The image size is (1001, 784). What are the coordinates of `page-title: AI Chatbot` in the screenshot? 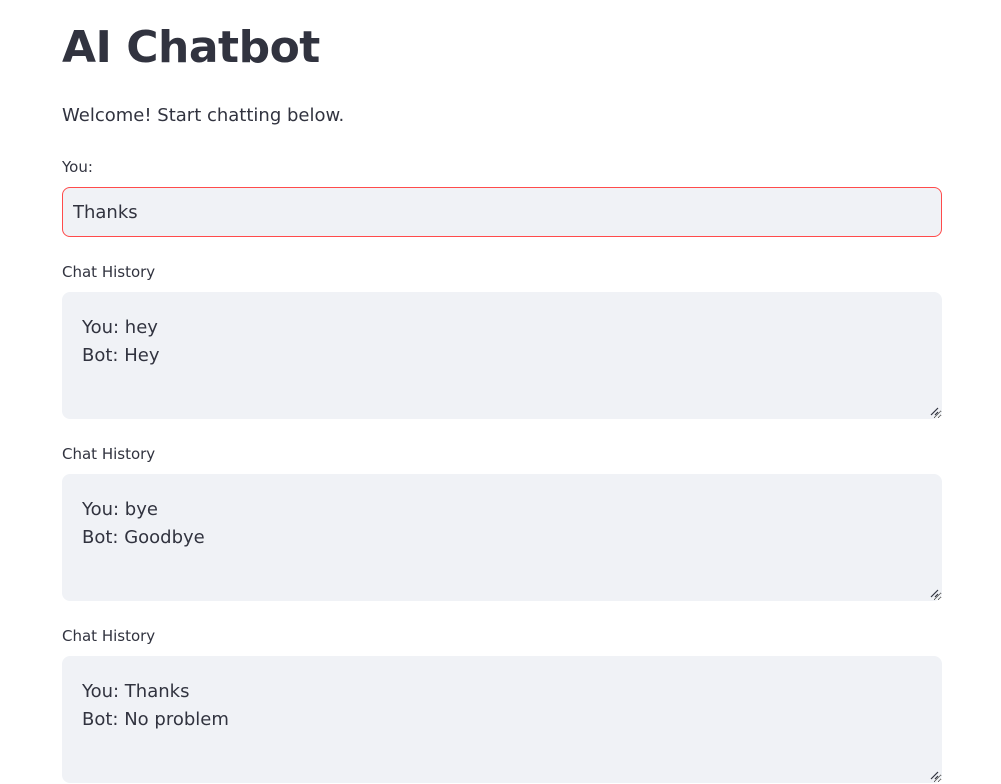 It's located at (191, 47).